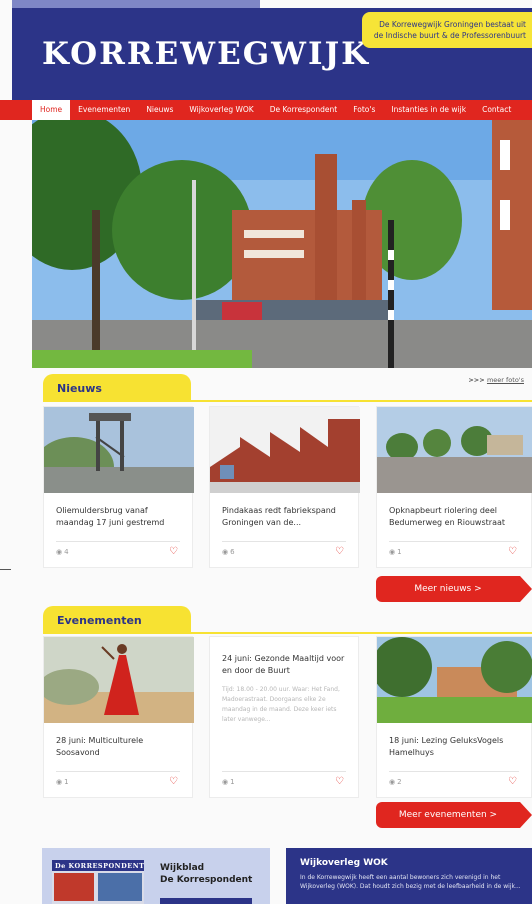  Describe the element at coordinates (428, 110) in the screenshot. I see `nav-item-instanties: Instanties in de wijk` at that location.